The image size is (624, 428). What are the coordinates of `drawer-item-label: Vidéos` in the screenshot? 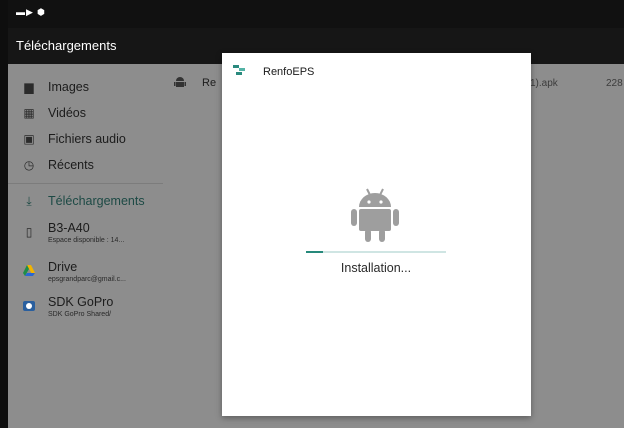 It's located at (67, 113).